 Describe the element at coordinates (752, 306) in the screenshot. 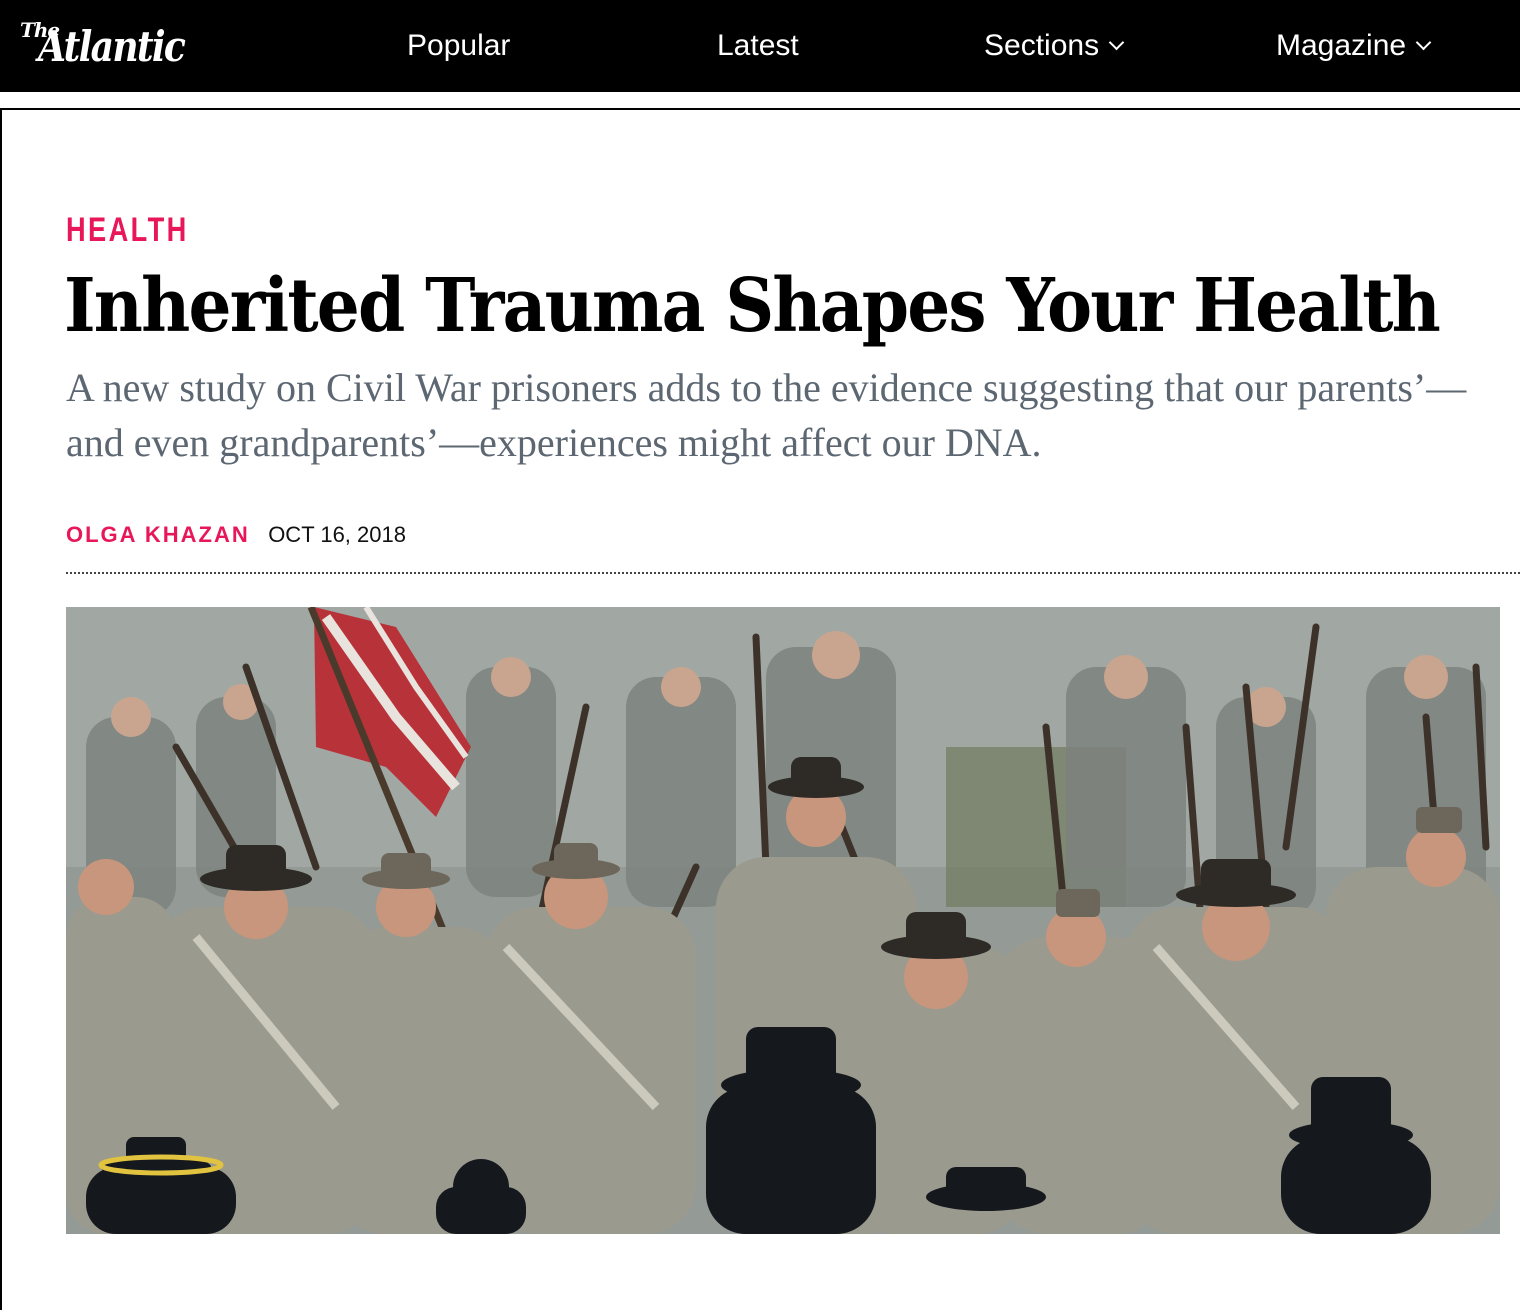

I see `article-headline: Inherited Trauma Shapes Your Health` at that location.